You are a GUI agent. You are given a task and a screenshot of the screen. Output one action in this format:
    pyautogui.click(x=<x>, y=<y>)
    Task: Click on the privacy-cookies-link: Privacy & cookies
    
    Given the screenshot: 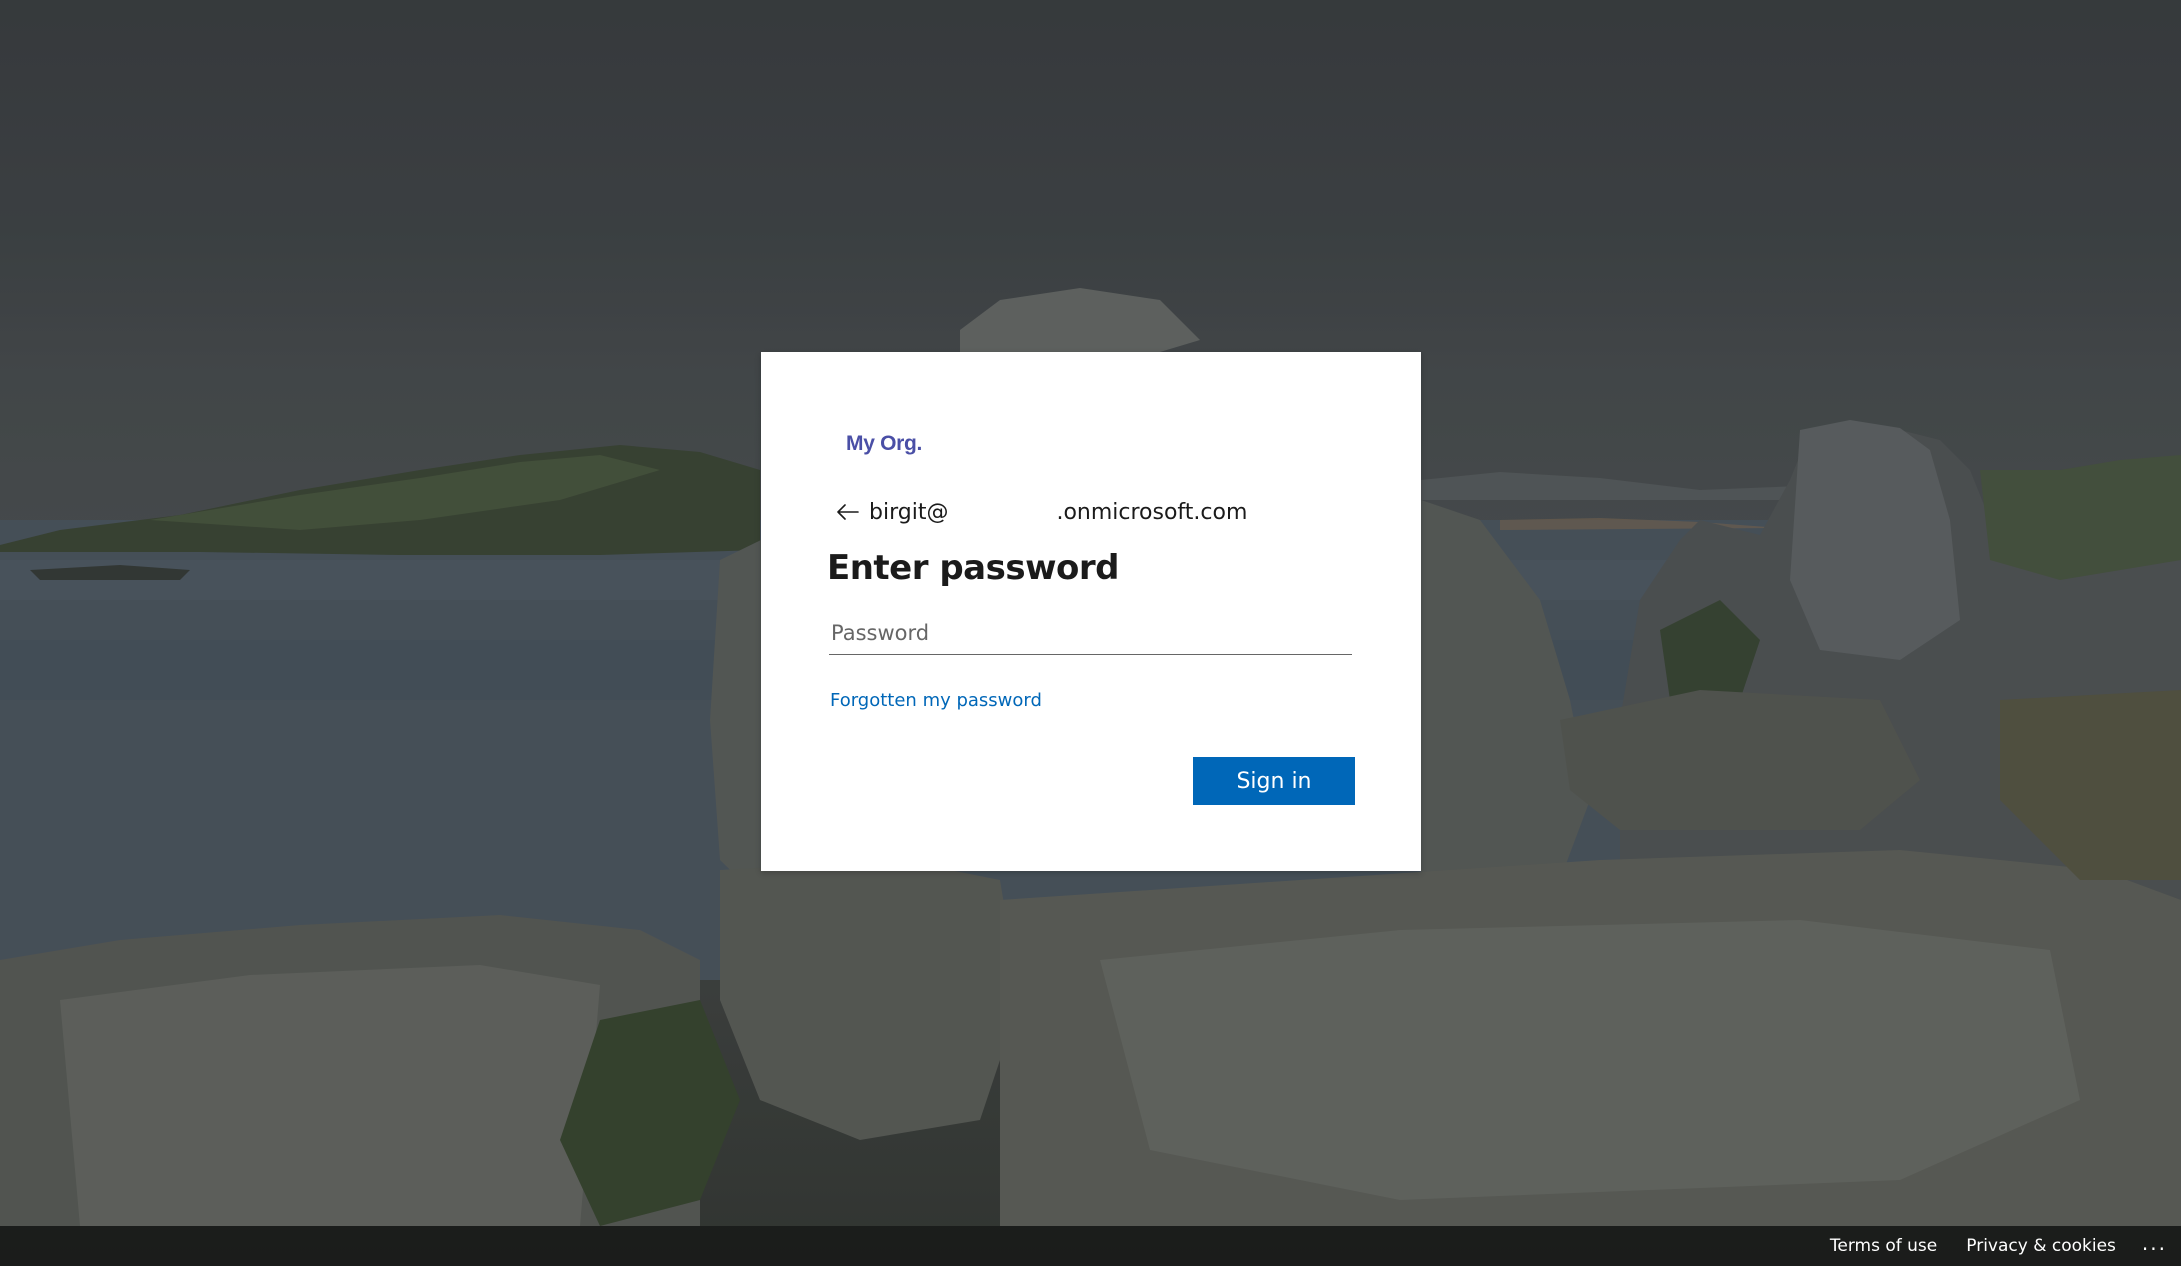 What is the action you would take?
    pyautogui.click(x=2041, y=1246)
    